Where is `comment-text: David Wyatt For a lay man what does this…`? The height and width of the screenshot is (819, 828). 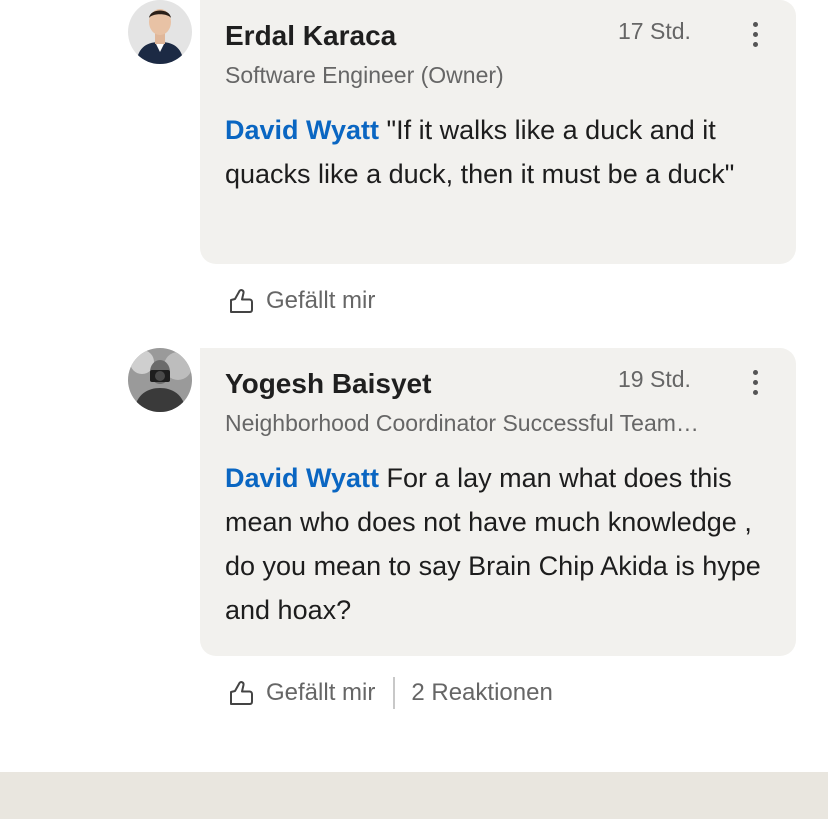
comment-text: David Wyatt For a lay man what does this… is located at coordinates (499, 544).